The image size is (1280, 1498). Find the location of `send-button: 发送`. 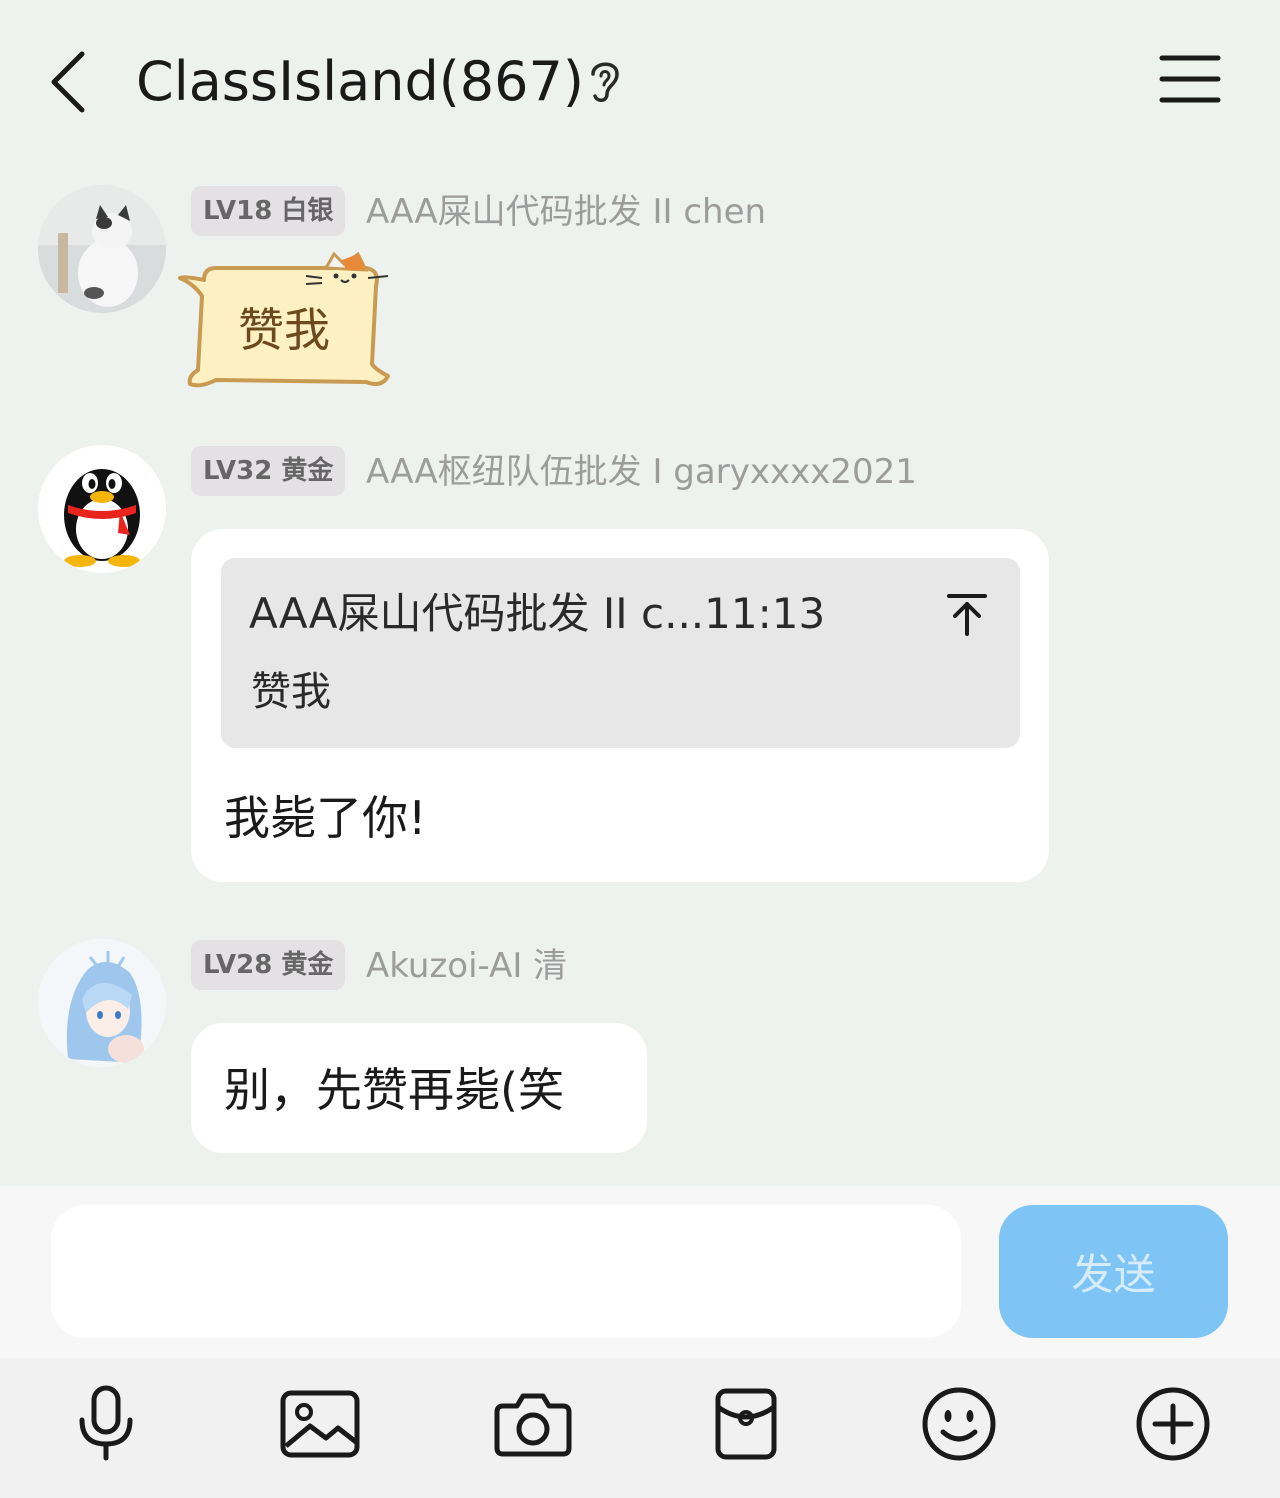

send-button: 发送 is located at coordinates (1113, 1271).